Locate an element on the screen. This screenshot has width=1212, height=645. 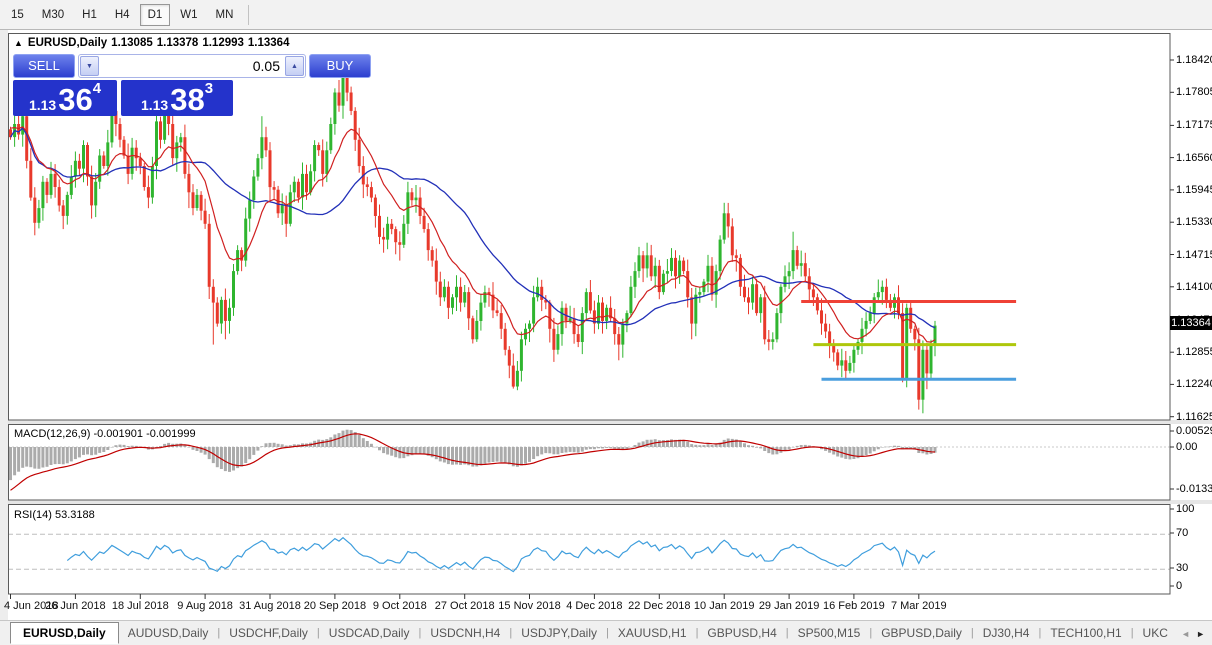
rsi-axis-label: 70 is located at coordinates (1182, 533).